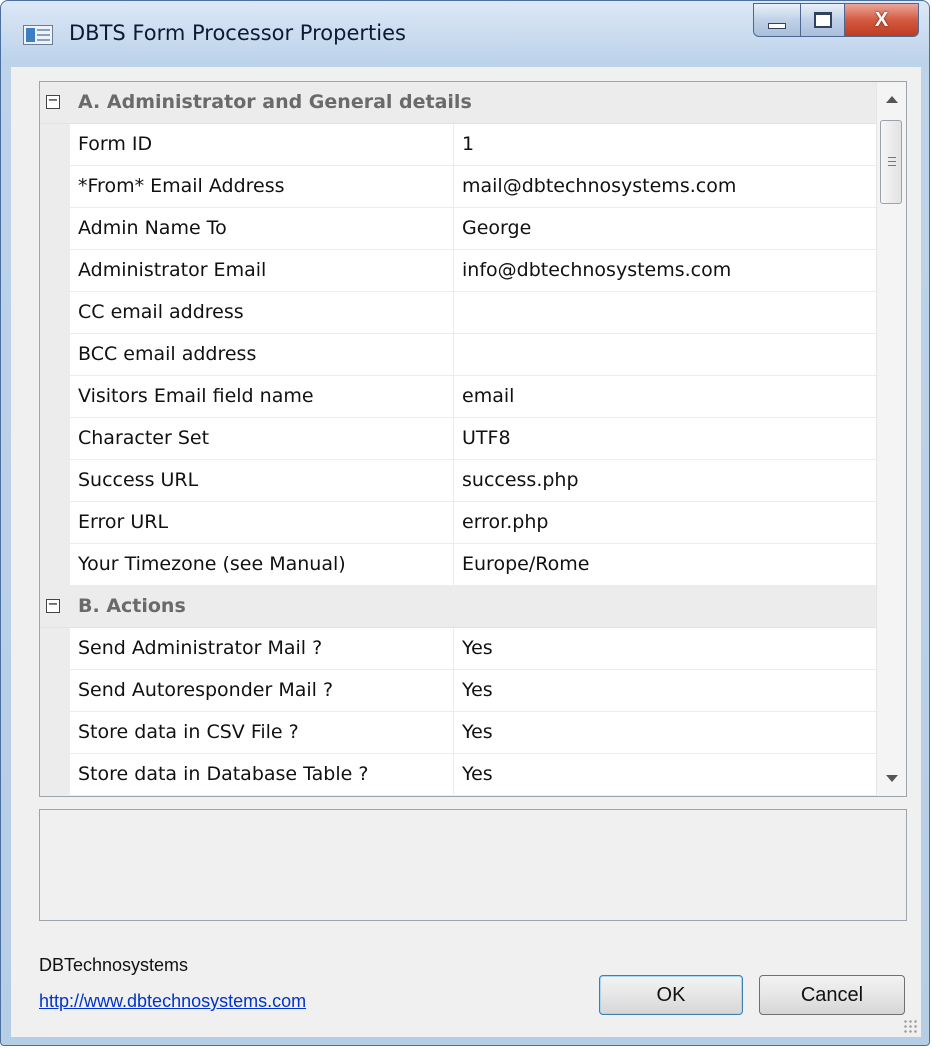 Image resolution: width=932 pixels, height=1050 pixels. What do you see at coordinates (665, 438) in the screenshot?
I see `property-value-character-set: UTF8` at bounding box center [665, 438].